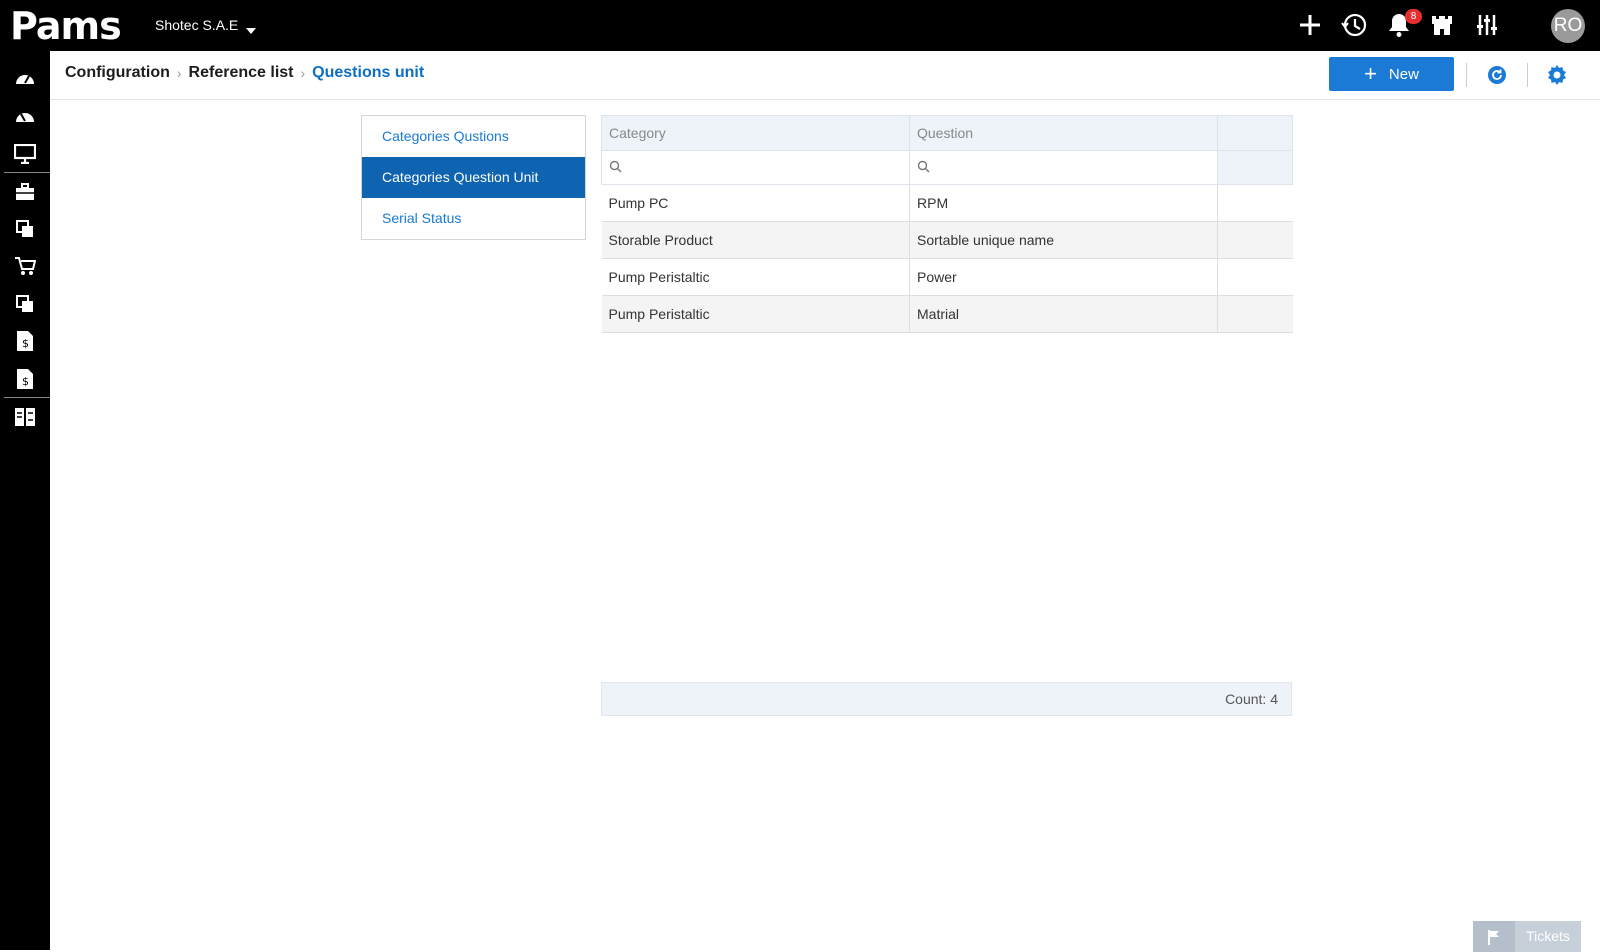  I want to click on category-cell: Pump PC, so click(755, 203).